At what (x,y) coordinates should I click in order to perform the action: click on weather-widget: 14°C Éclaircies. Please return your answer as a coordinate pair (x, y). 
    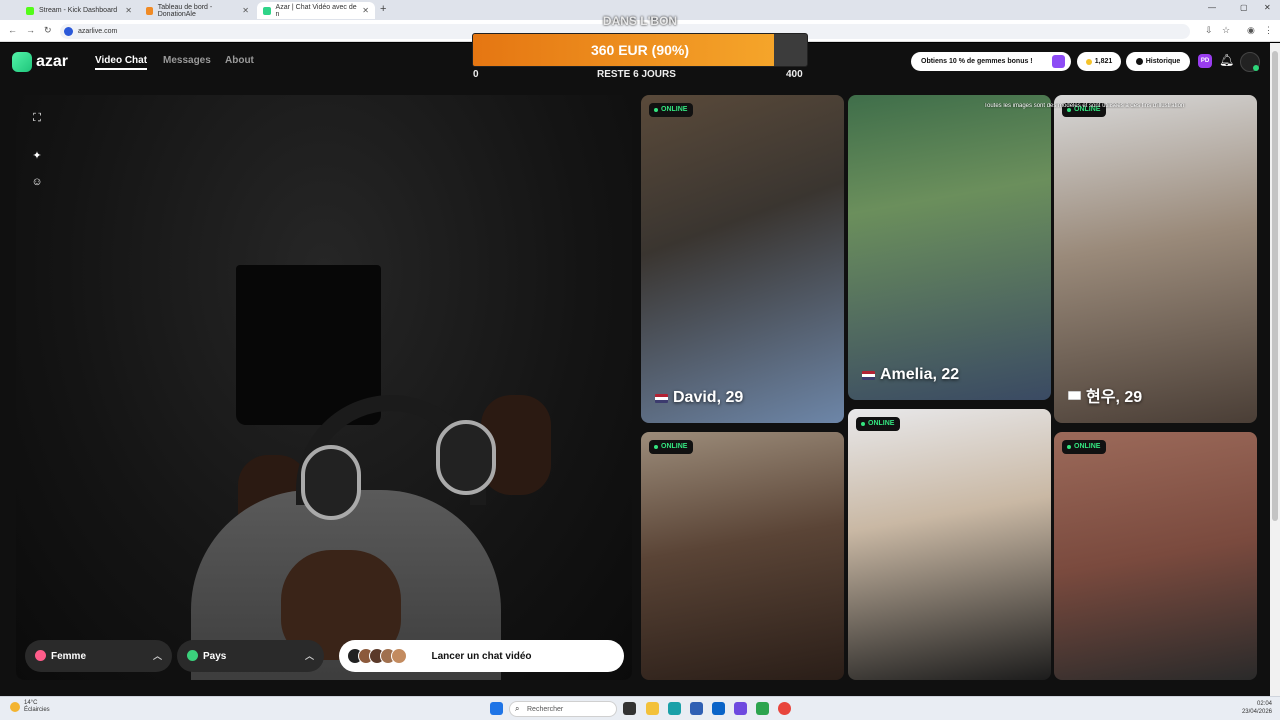
    Looking at the image, I should click on (30, 707).